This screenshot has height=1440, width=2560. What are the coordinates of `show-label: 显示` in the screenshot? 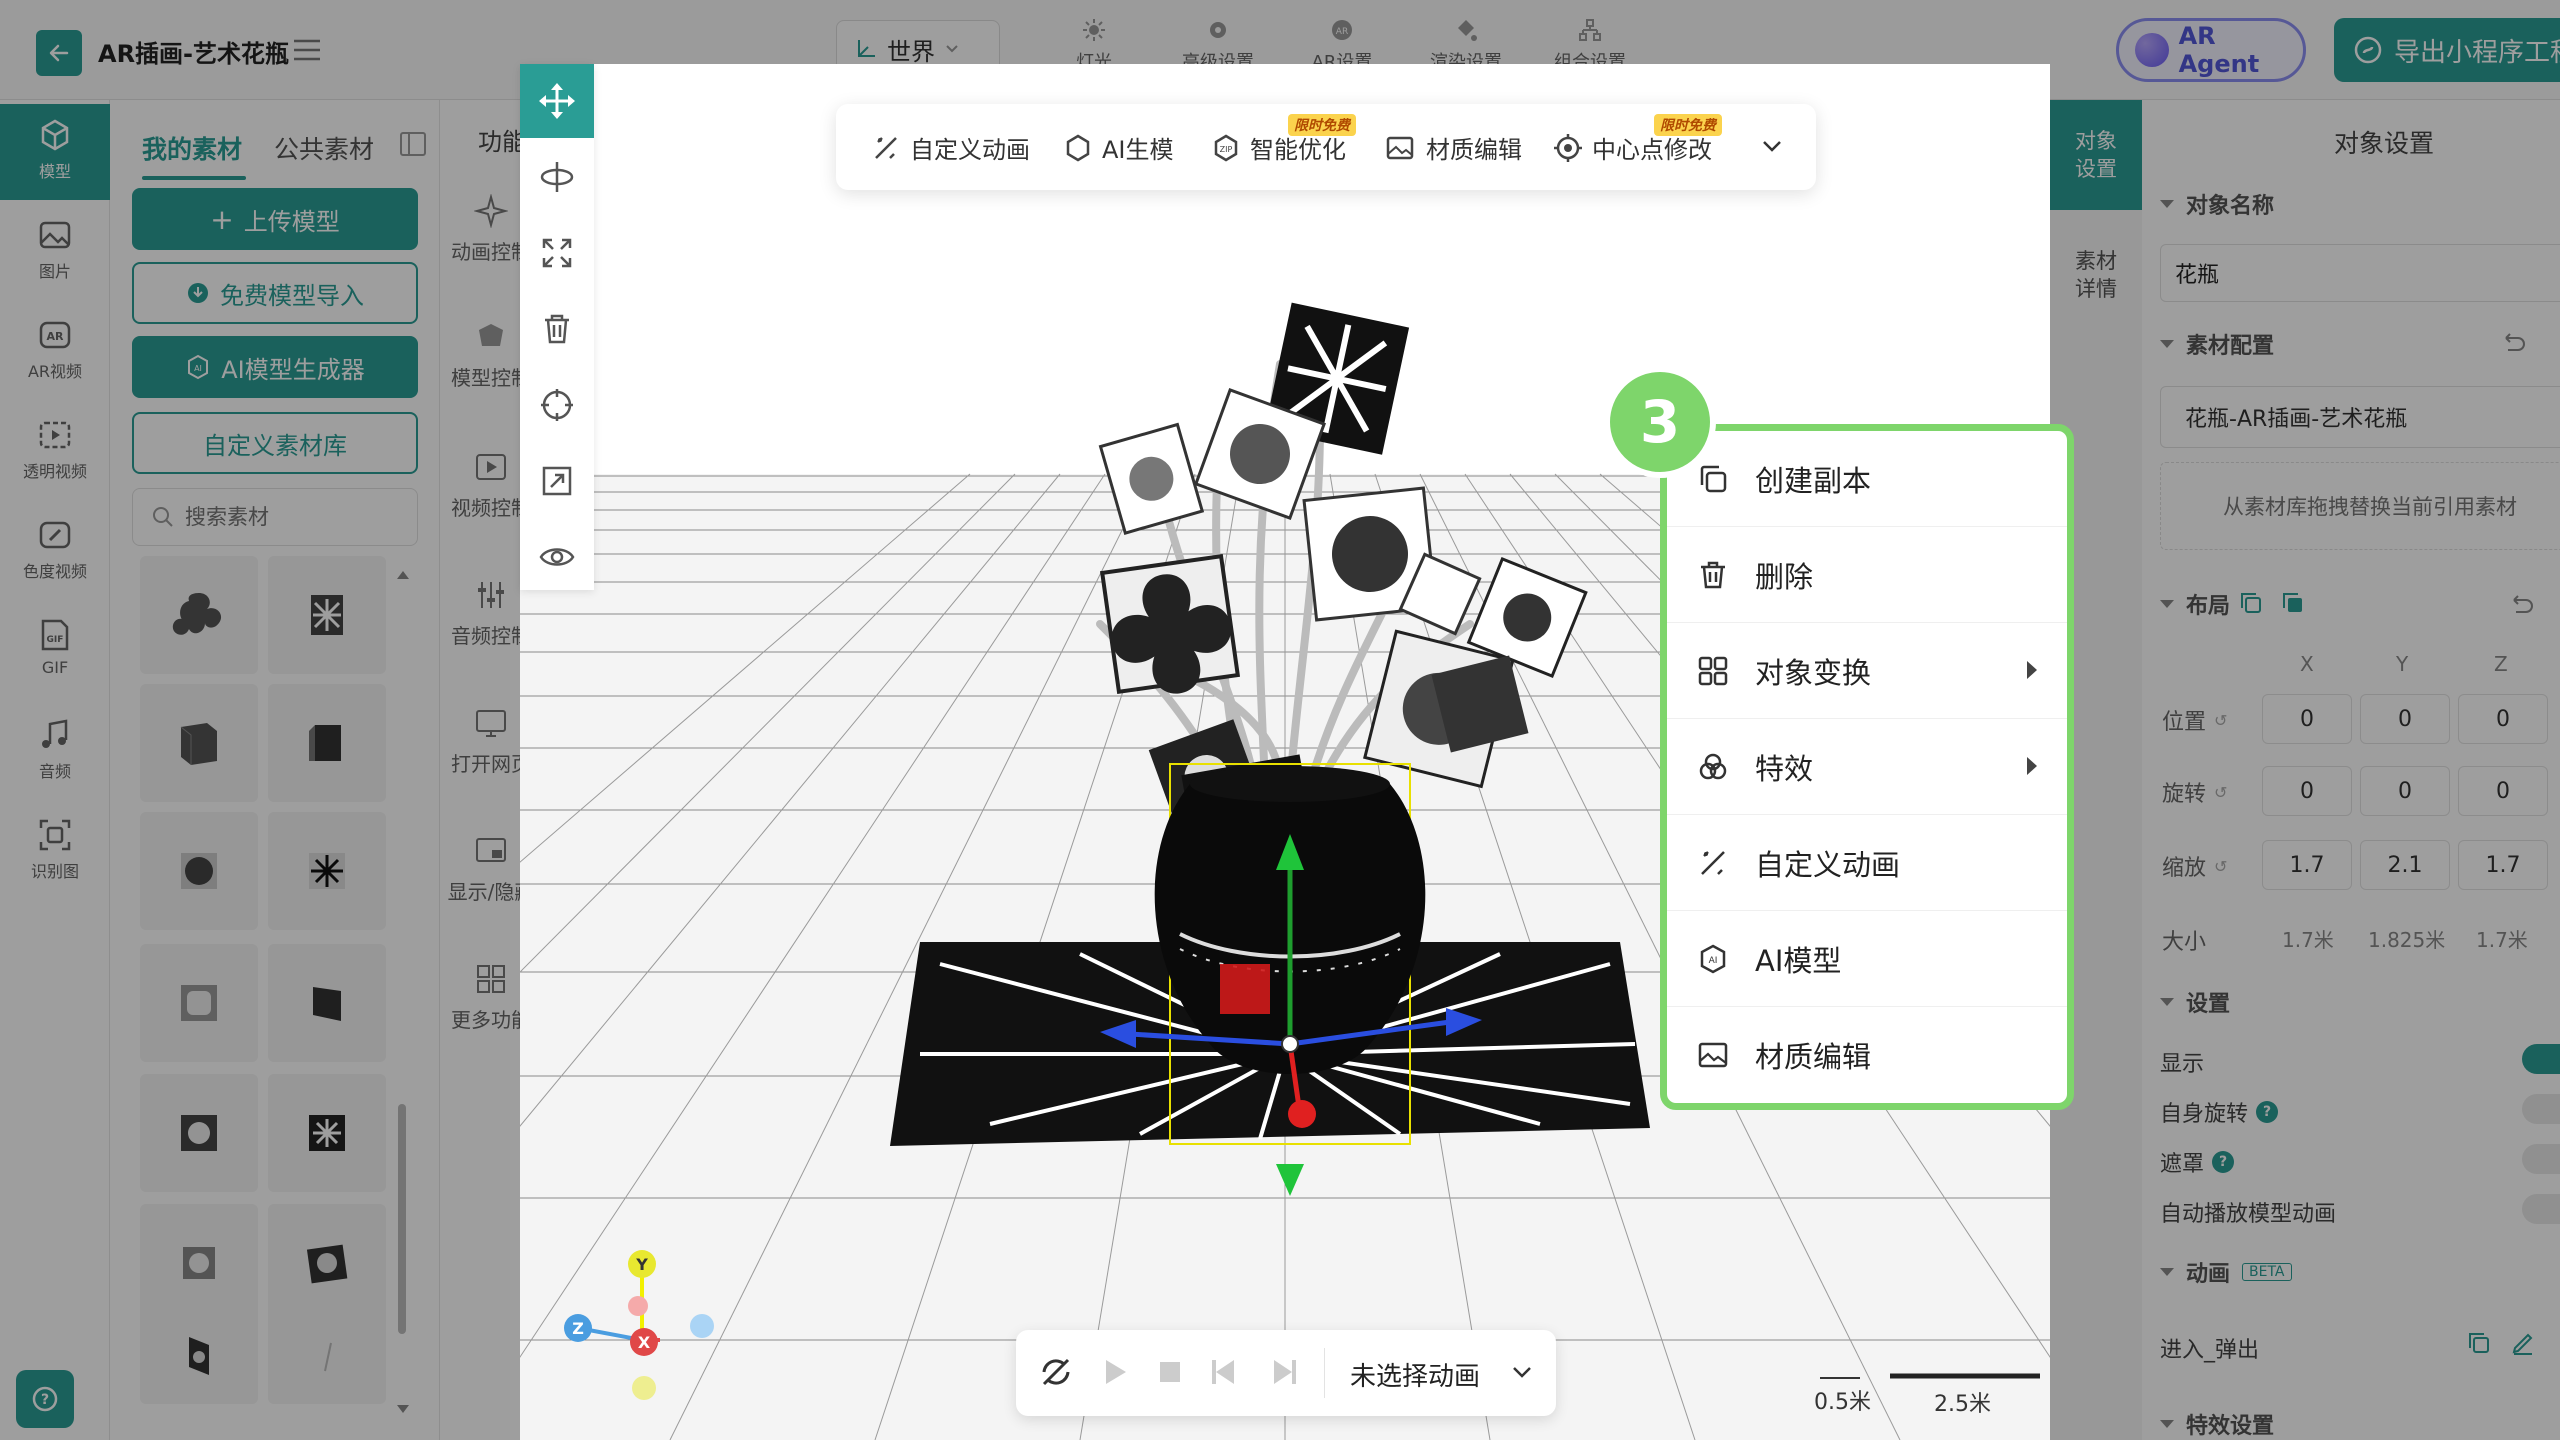 It's located at (2182, 1064).